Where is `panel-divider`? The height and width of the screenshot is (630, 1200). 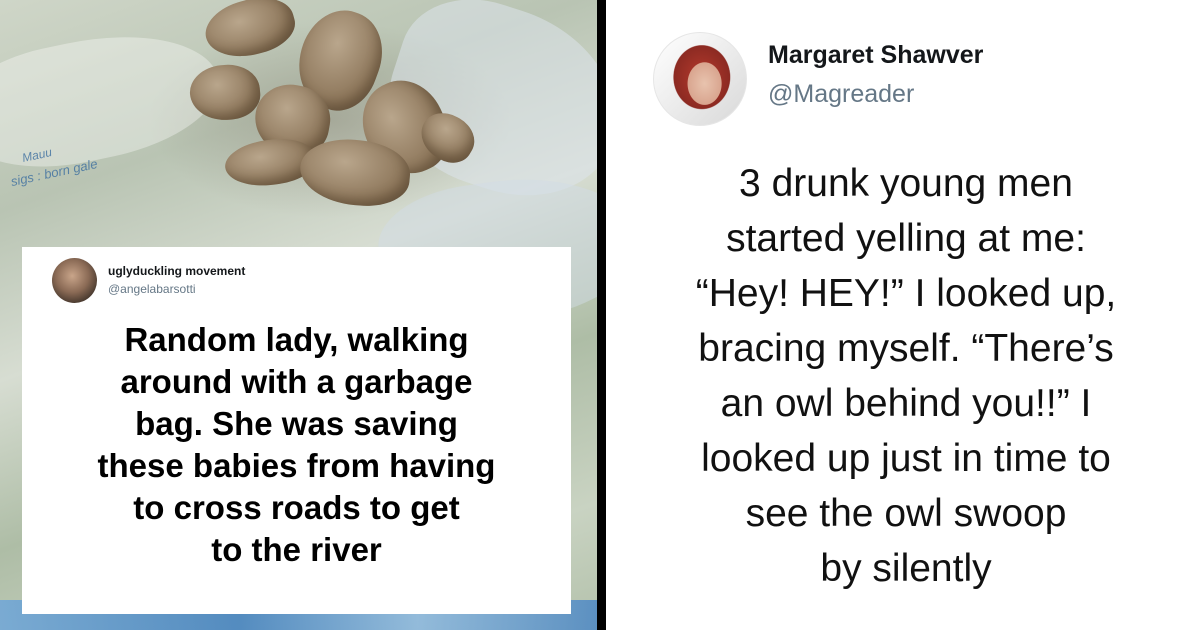
panel-divider is located at coordinates (601, 315).